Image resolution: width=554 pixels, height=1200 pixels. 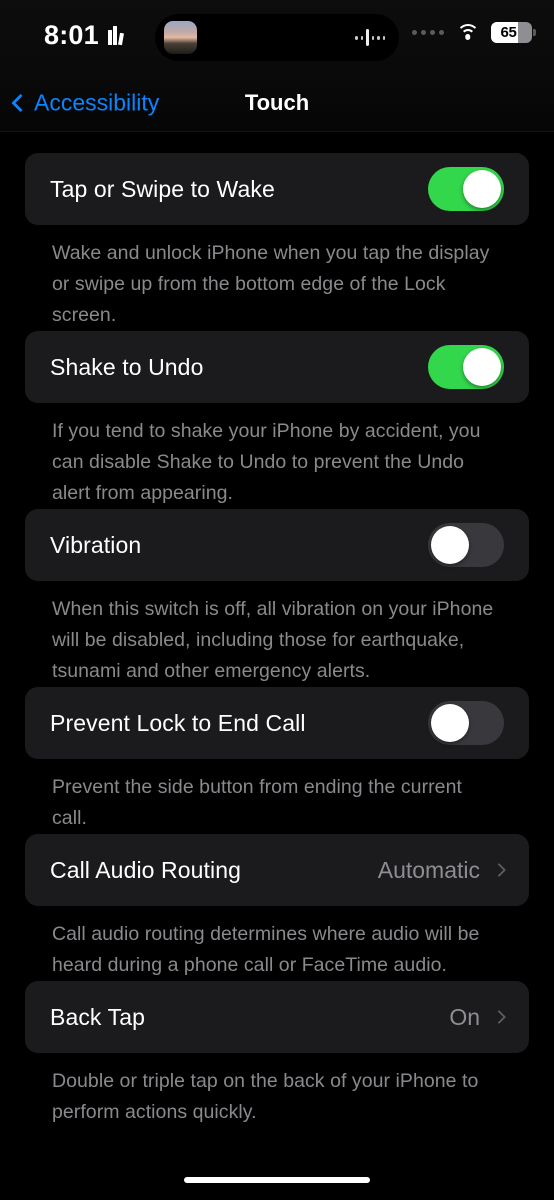 What do you see at coordinates (127, 366) in the screenshot?
I see `setting-label-shake-to-undo: Shake to Undo` at bounding box center [127, 366].